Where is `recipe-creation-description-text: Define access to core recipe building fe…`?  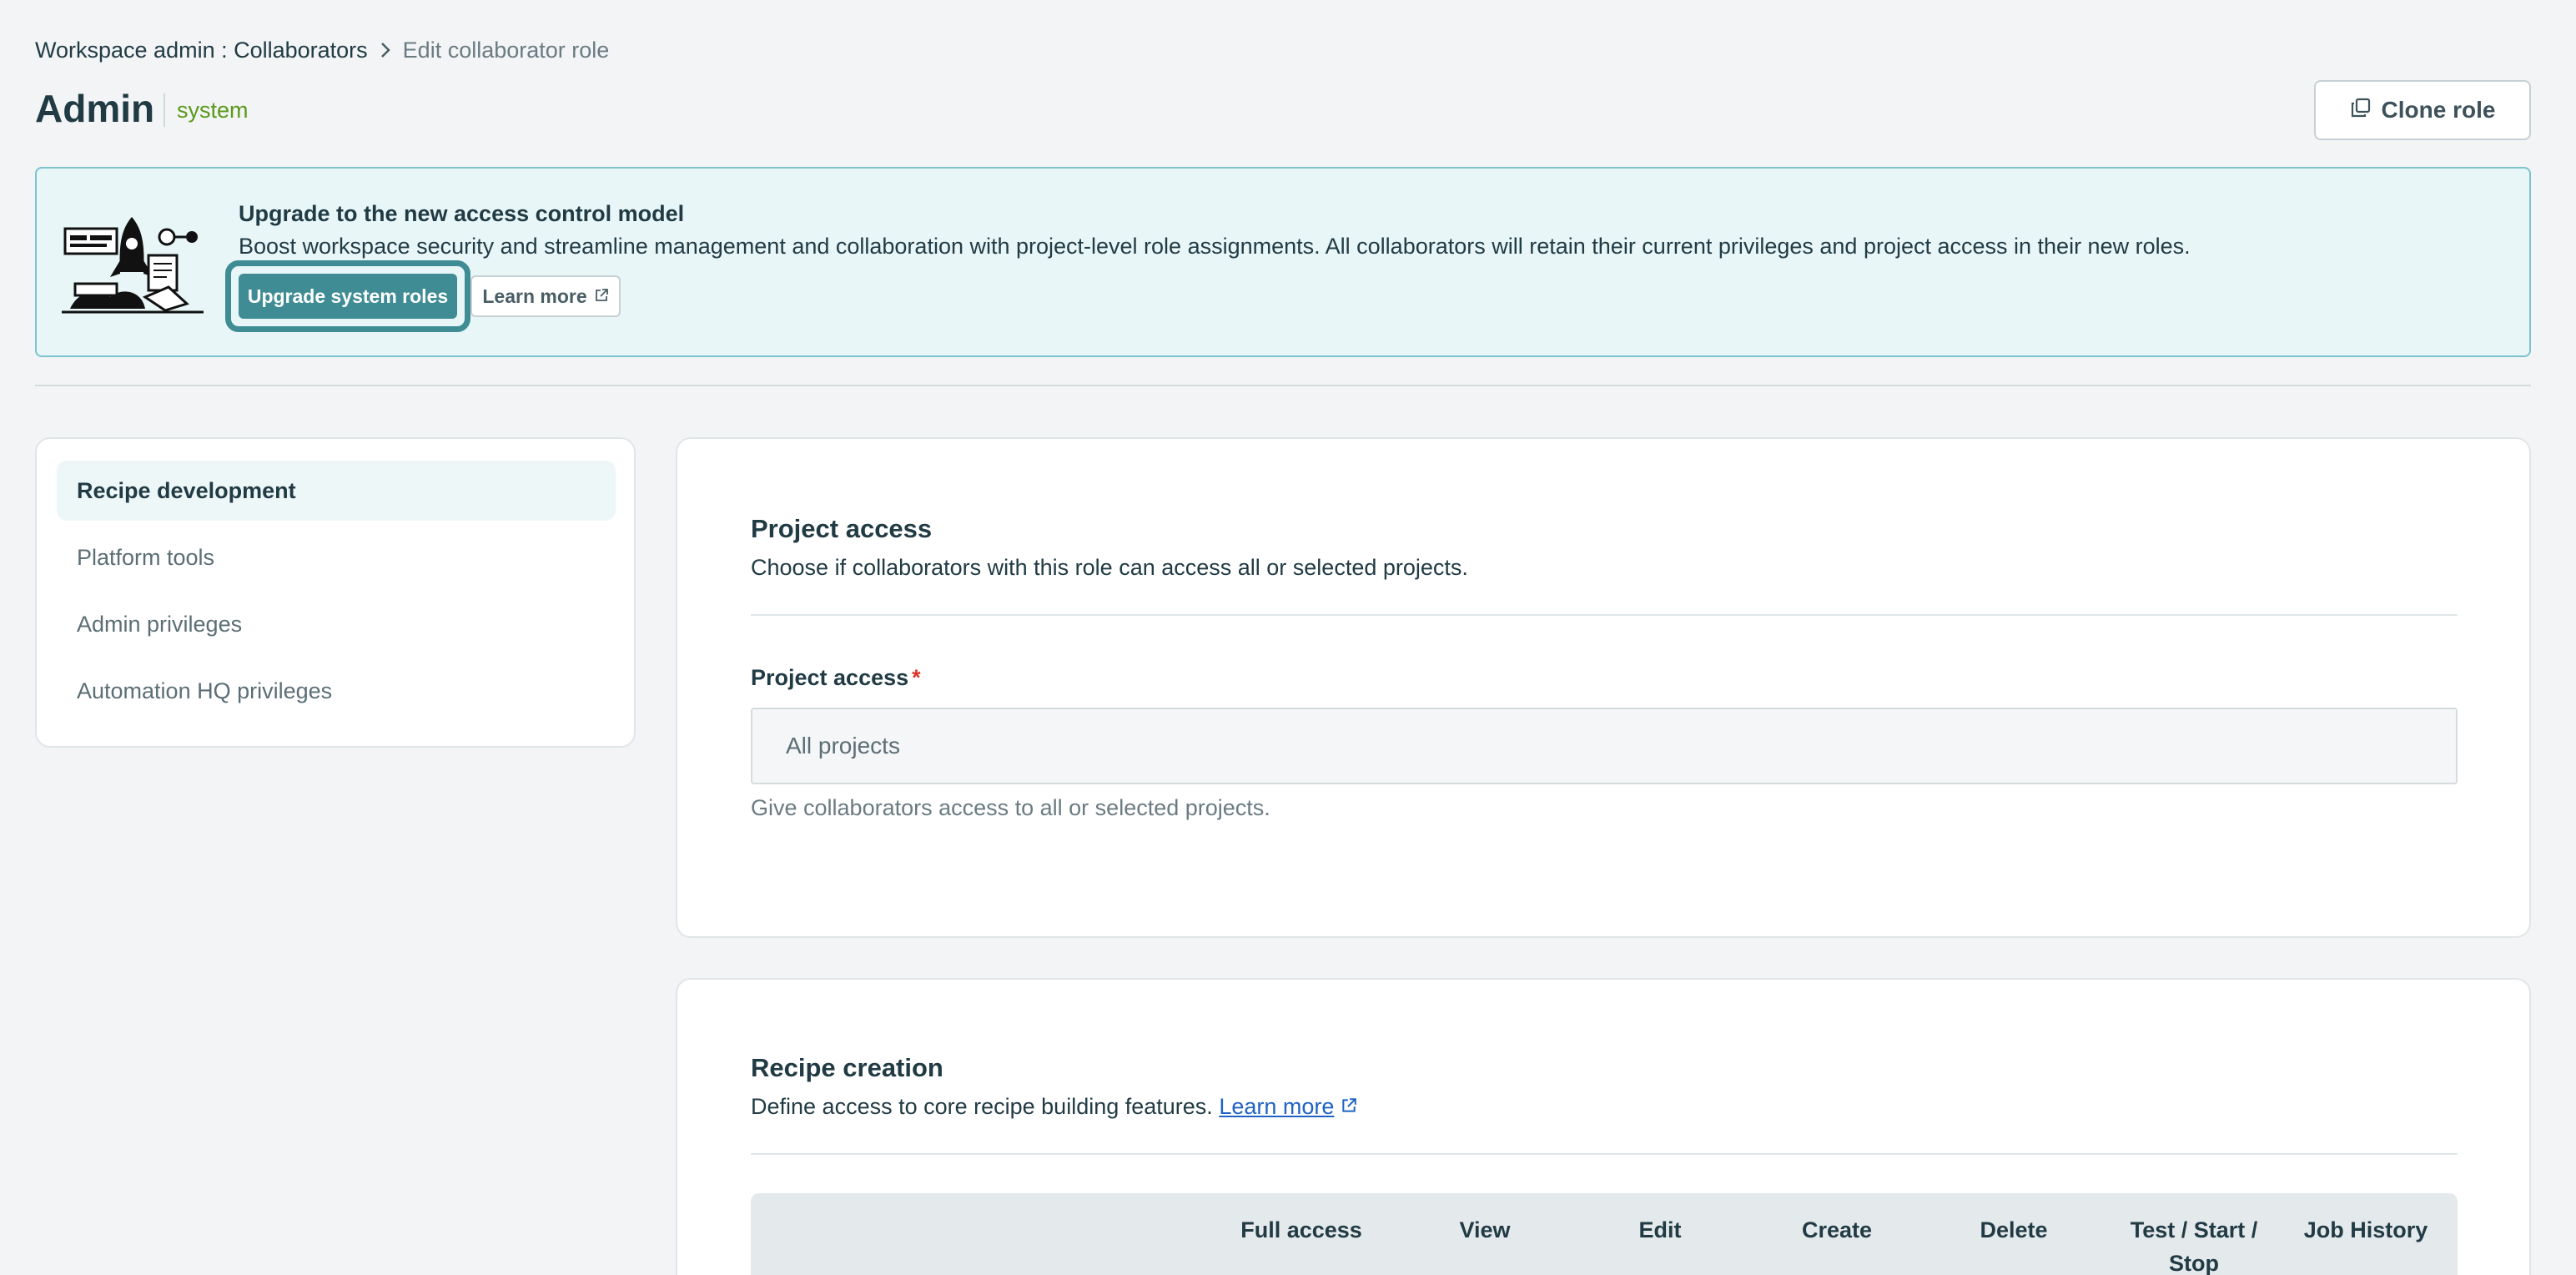
recipe-creation-description-text: Define access to core recipe building fe… is located at coordinates (982, 1107).